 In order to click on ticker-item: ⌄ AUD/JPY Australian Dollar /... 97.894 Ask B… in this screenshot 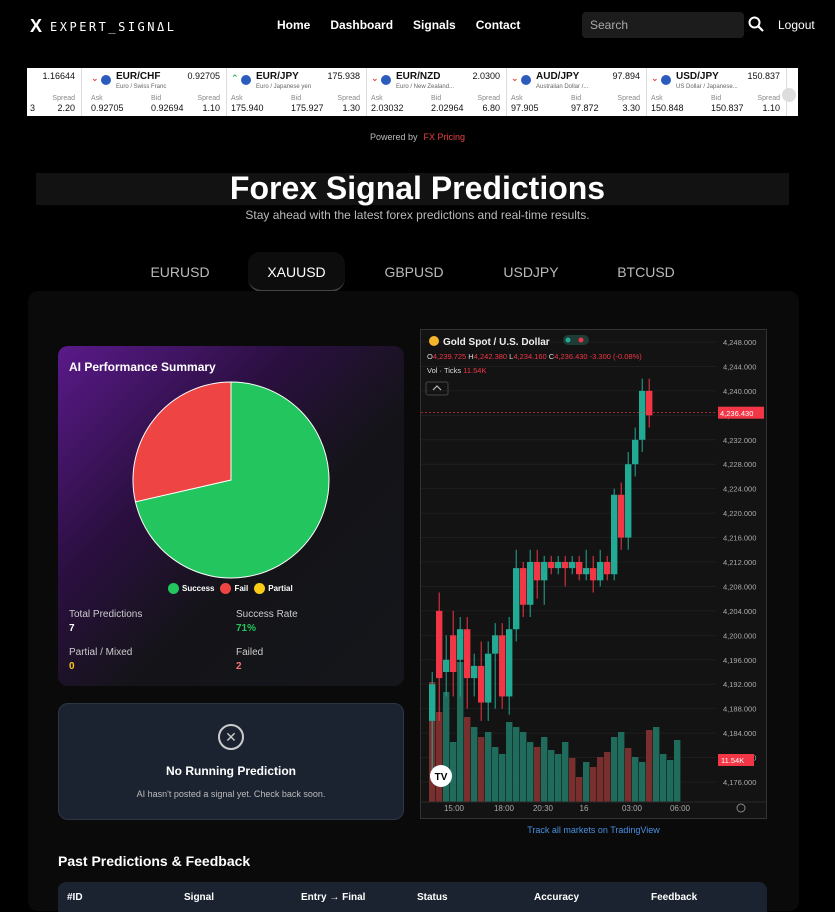, I will do `click(577, 92)`.